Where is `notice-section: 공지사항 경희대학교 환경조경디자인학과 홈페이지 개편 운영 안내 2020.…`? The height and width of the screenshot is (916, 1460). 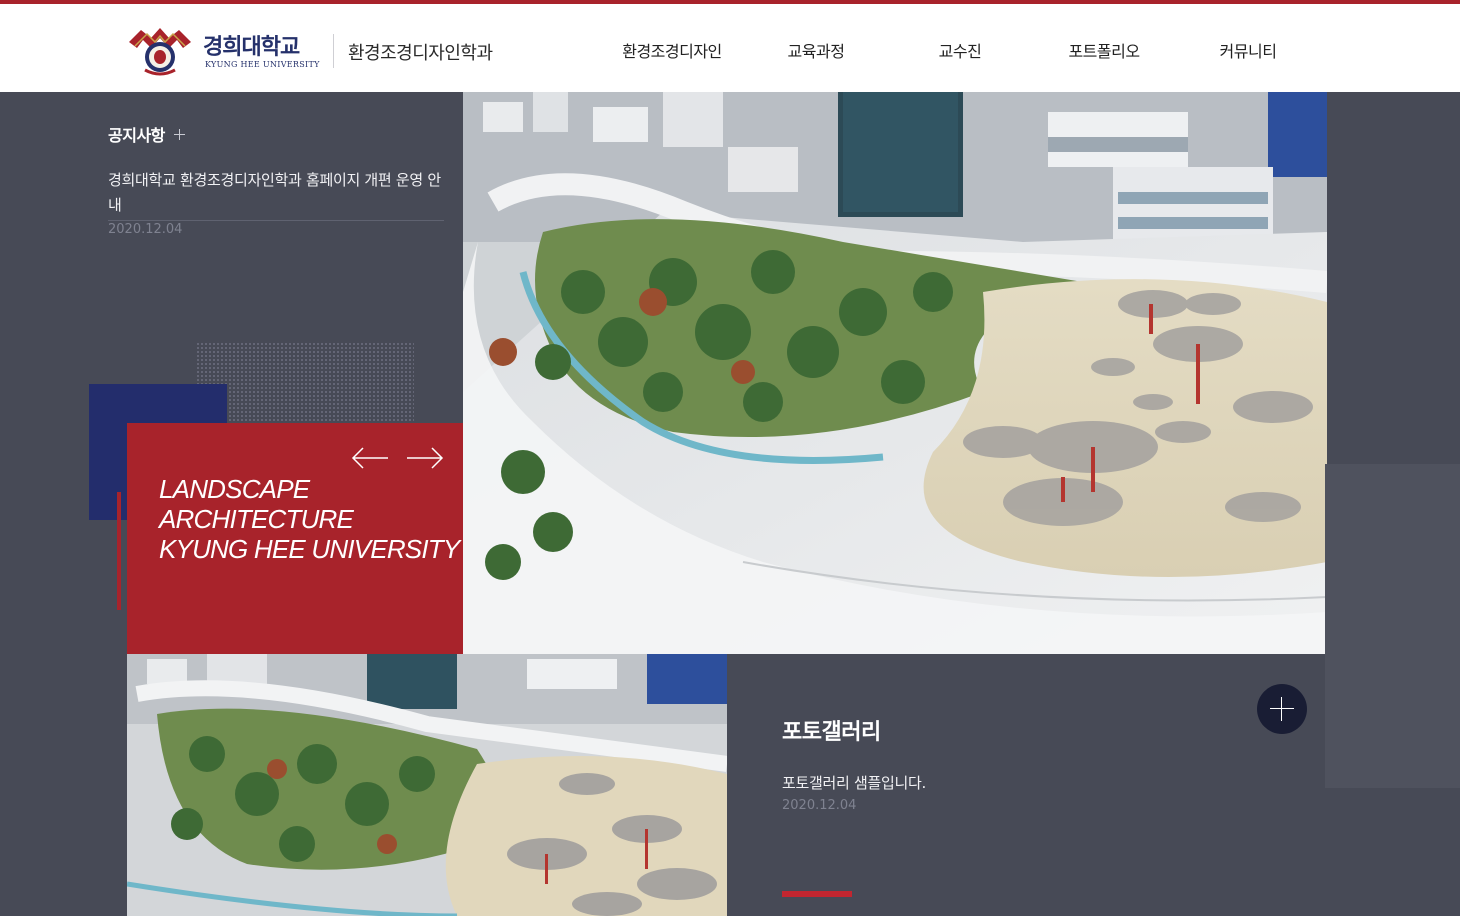 notice-section: 공지사항 경희대학교 환경조경디자인학과 홈페이지 개편 운영 안내 2020.… is located at coordinates (276, 167).